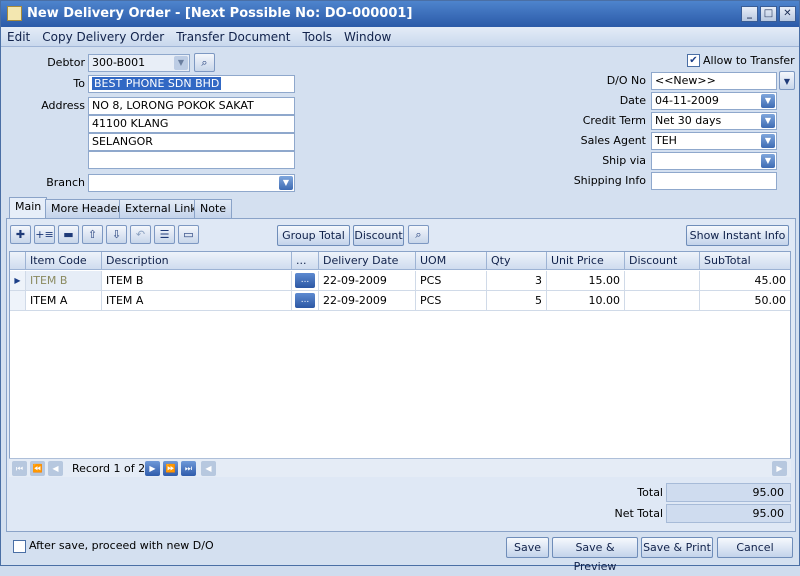 The height and width of the screenshot is (576, 800). Describe the element at coordinates (191, 84) in the screenshot. I see `to-field: BEST PHONE SDN BHD` at that location.